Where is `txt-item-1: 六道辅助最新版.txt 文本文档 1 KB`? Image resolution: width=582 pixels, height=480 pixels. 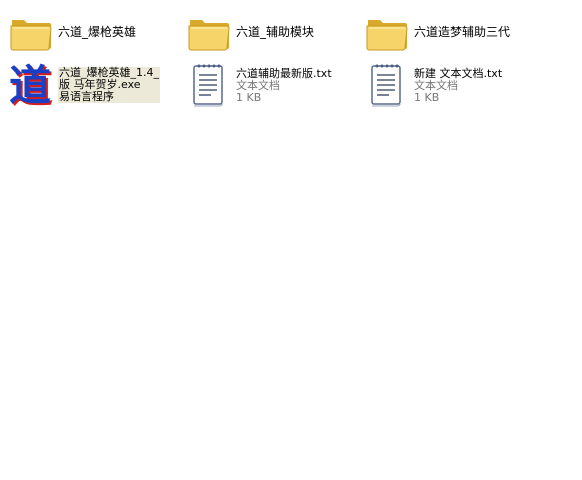
txt-item-1: 六道辅助最新版.txt 文本文档 1 KB is located at coordinates (271, 86).